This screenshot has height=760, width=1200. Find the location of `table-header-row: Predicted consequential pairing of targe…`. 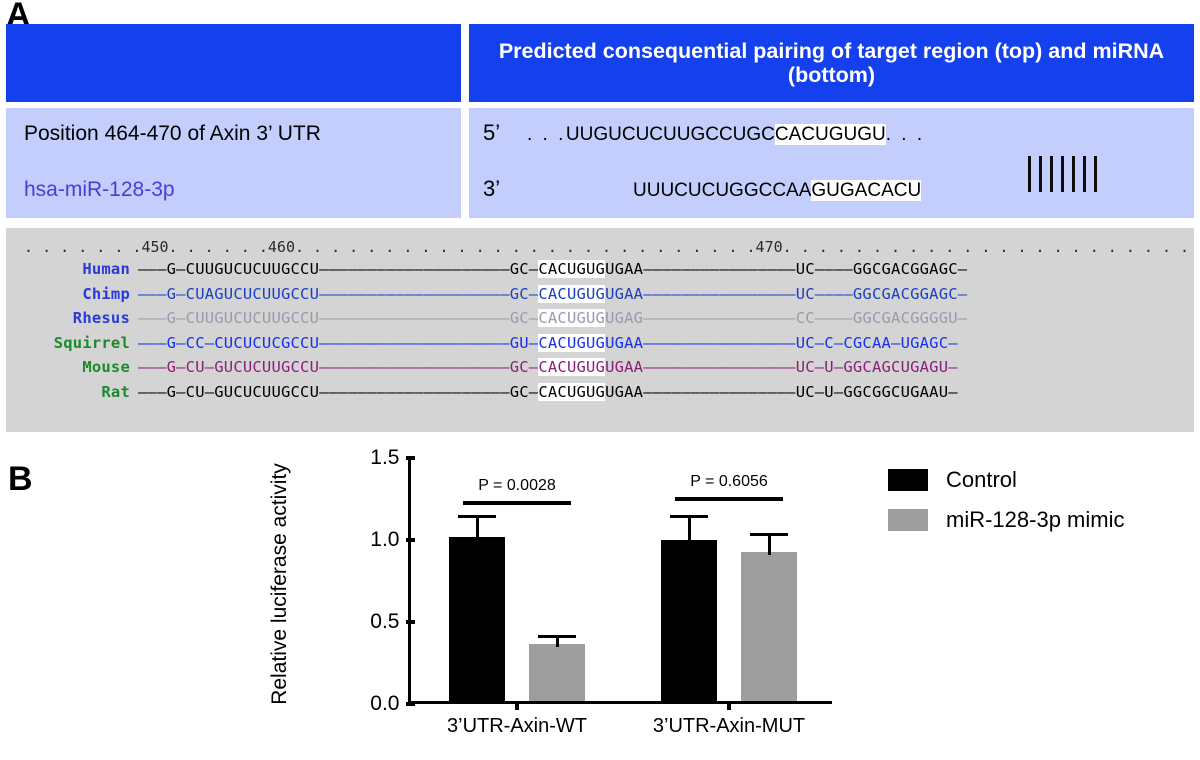

table-header-row: Predicted consequential pairing of targe… is located at coordinates (600, 63).